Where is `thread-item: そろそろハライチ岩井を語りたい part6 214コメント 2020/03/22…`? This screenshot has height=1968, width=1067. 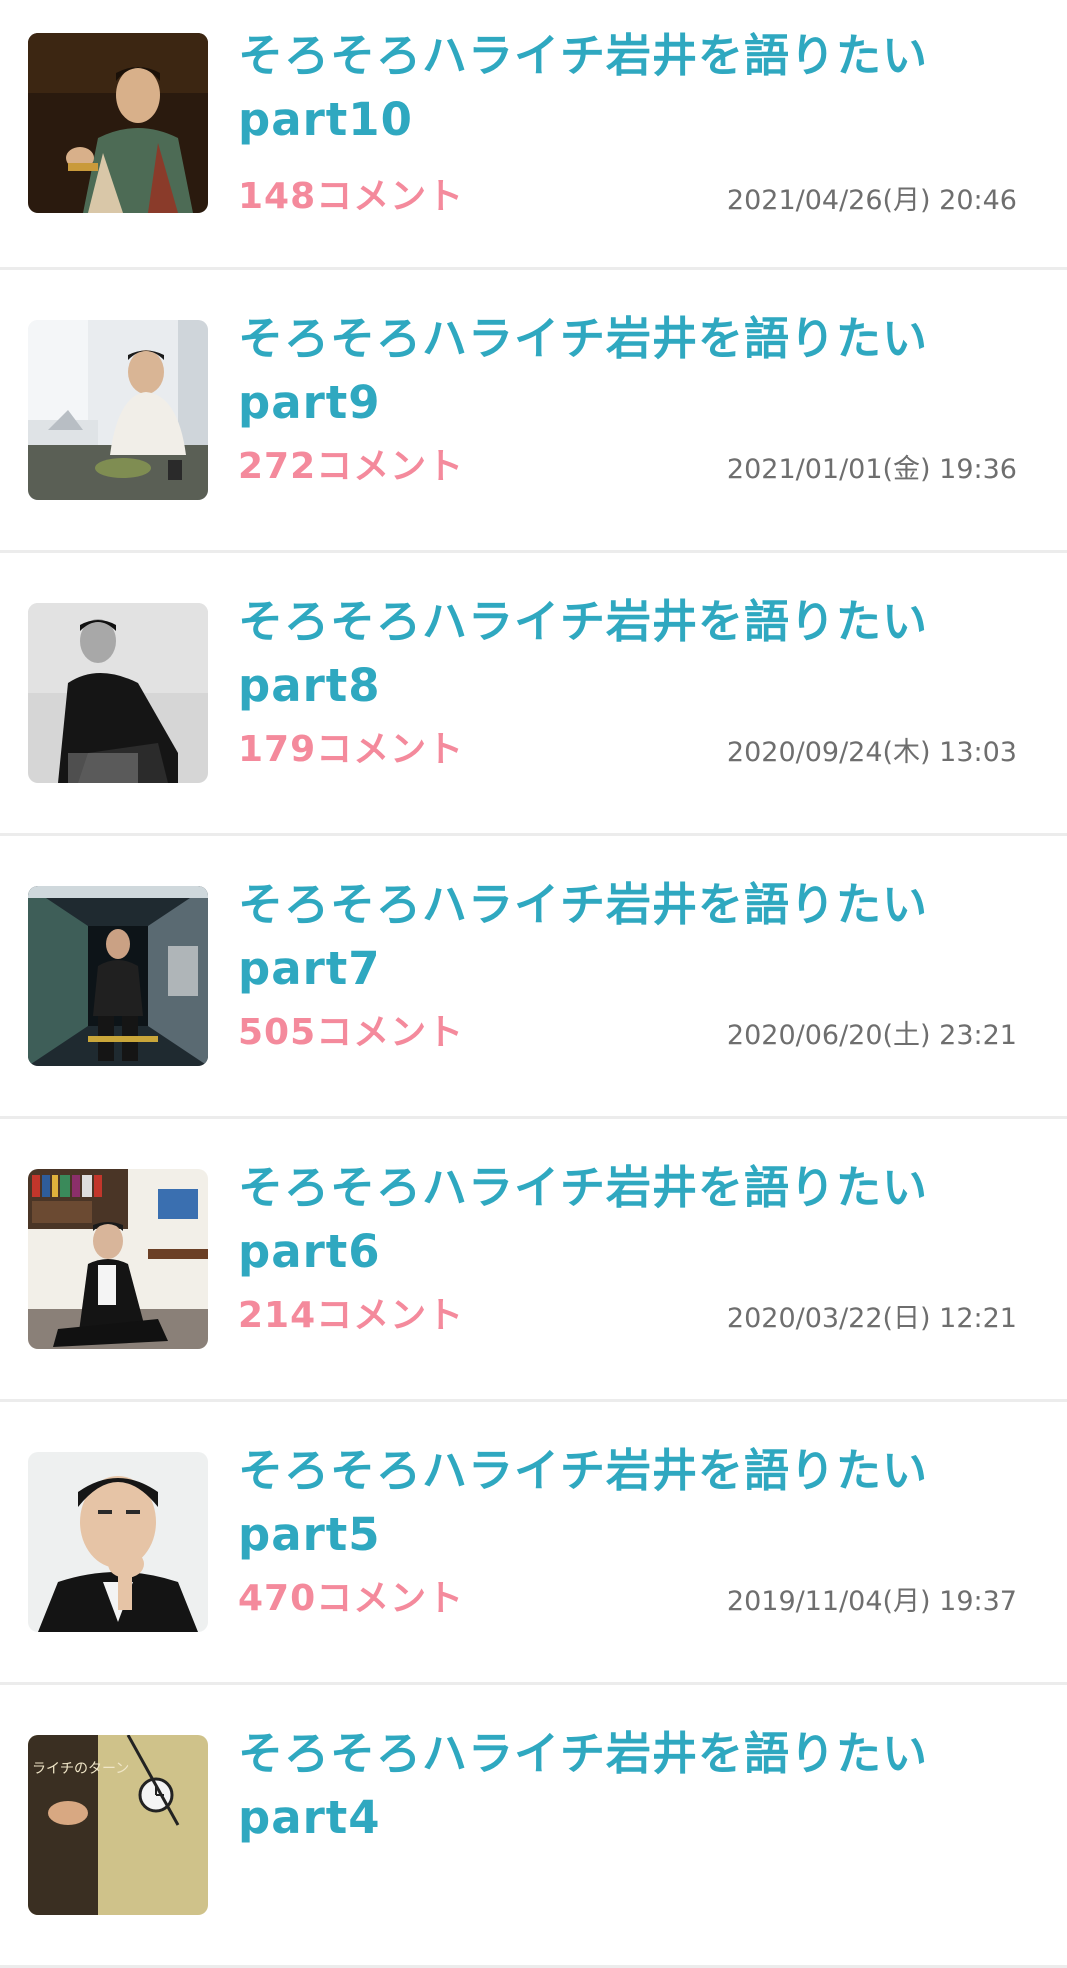 thread-item: そろそろハライチ岩井を語りたい part6 214コメント 2020/03/22… is located at coordinates (533, 1260).